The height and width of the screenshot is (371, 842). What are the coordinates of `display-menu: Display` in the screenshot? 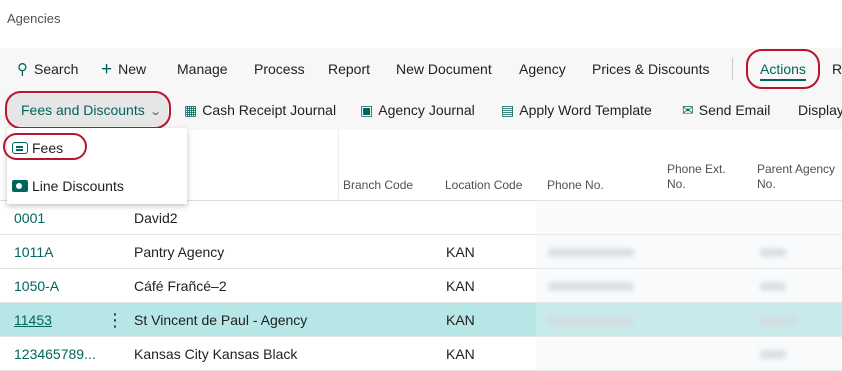 It's located at (820, 110).